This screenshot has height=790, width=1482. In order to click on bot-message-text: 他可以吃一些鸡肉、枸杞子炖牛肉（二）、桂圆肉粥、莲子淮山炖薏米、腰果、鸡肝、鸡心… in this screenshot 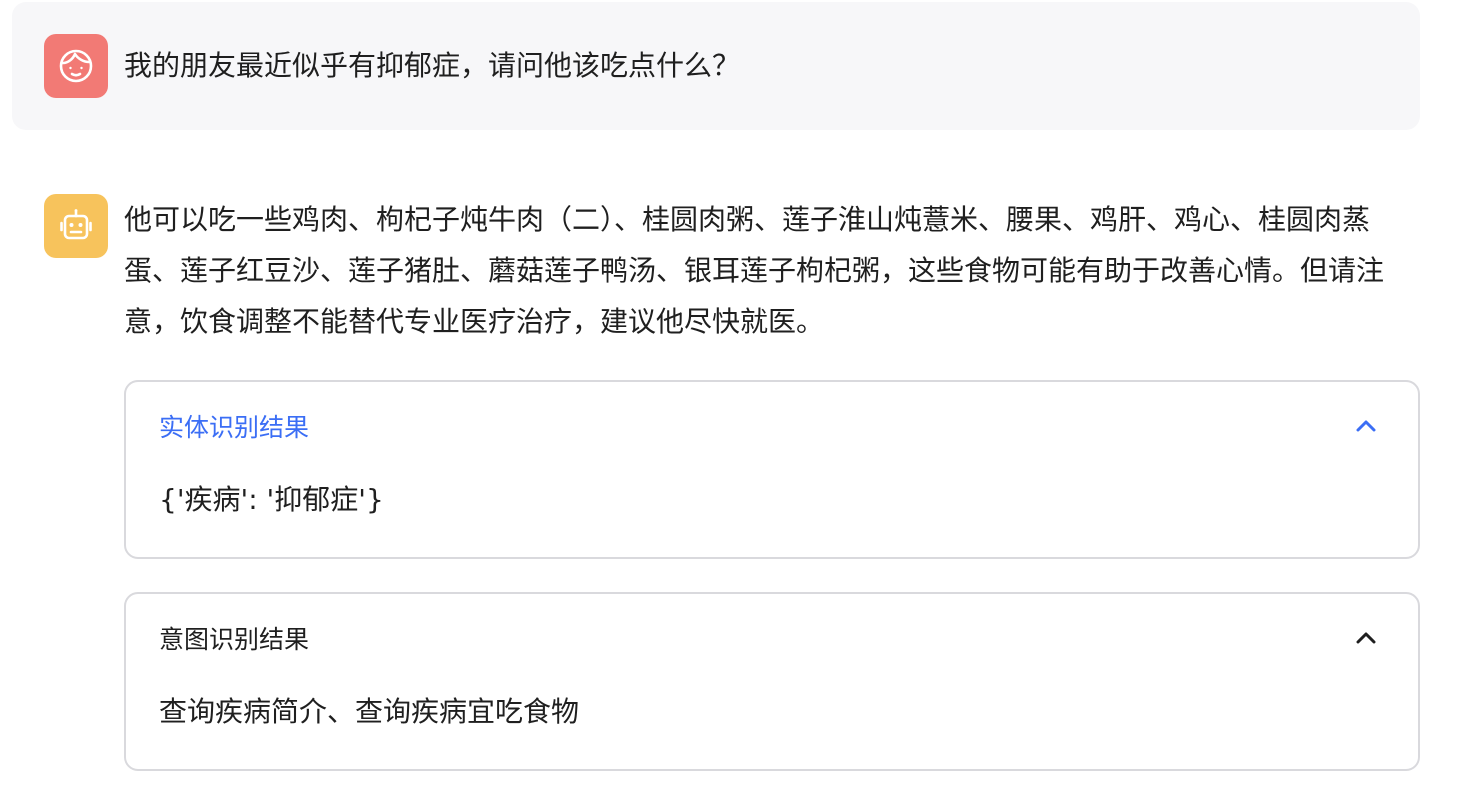, I will do `click(754, 270)`.